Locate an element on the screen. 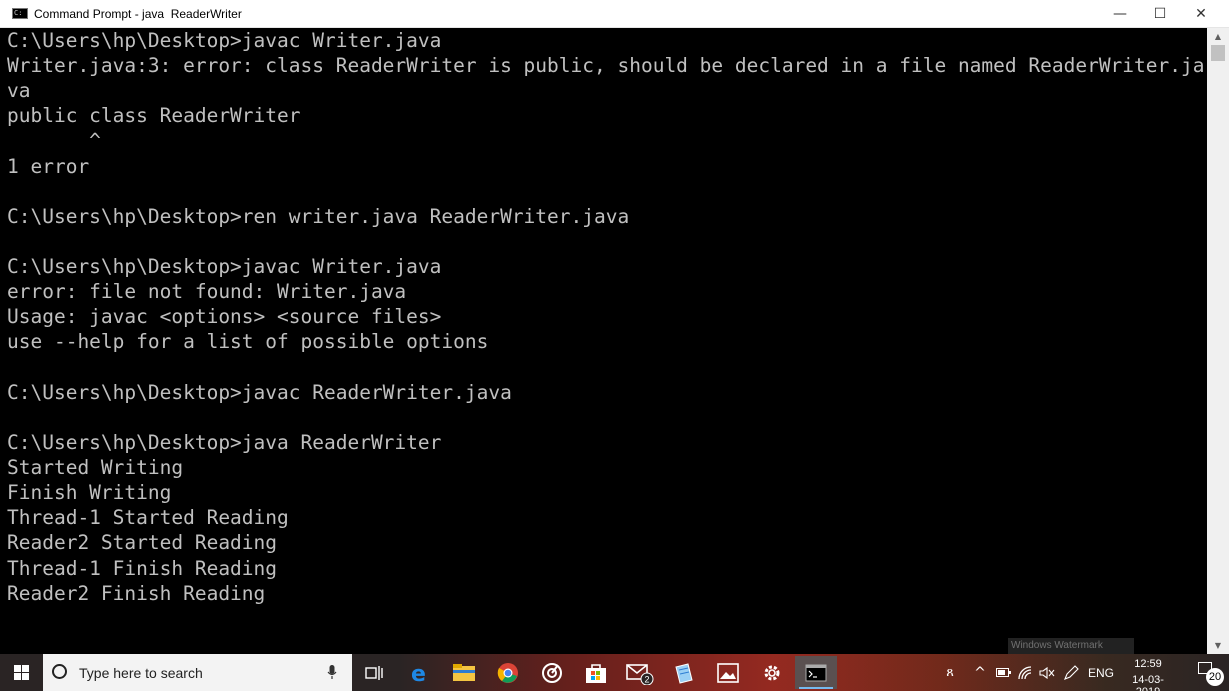  settings-icon is located at coordinates (772, 672).